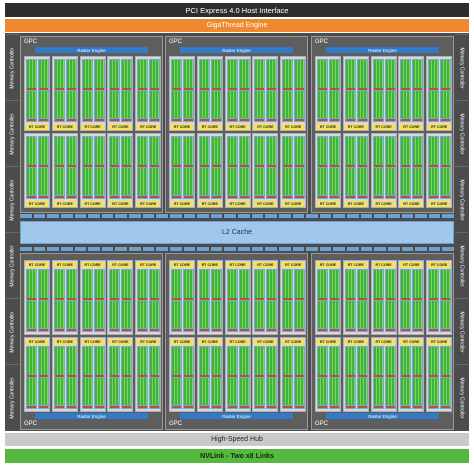 This screenshot has height=466, width=474. Describe the element at coordinates (461, 199) in the screenshot. I see `memory-controller-label: Memory Controller` at that location.